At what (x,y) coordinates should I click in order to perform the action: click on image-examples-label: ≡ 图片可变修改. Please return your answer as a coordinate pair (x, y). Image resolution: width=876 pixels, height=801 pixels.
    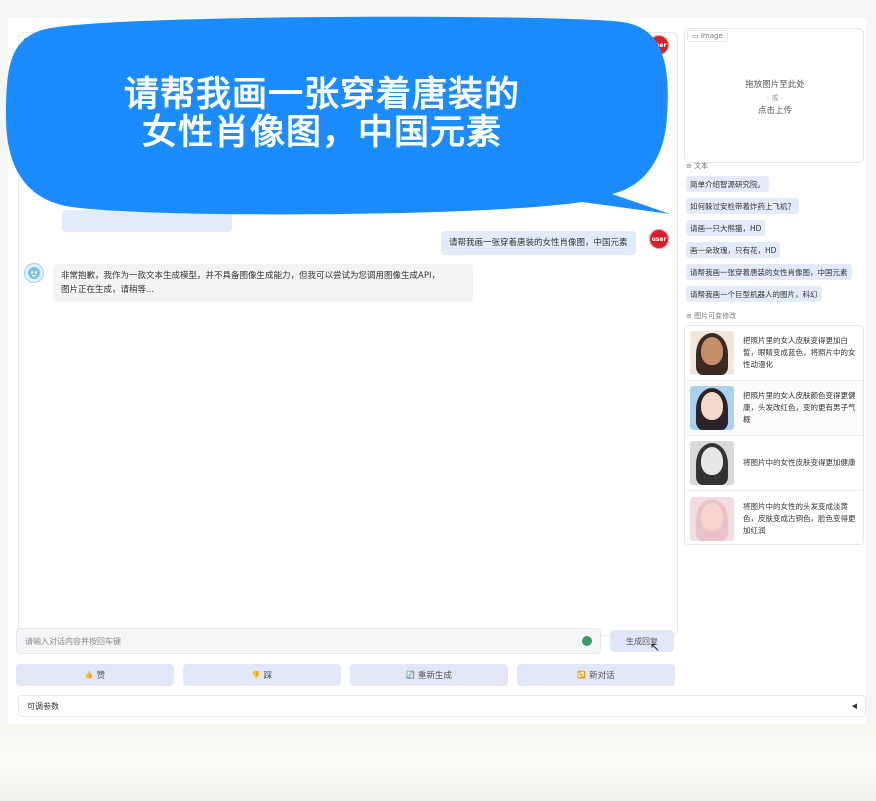
    Looking at the image, I should click on (711, 316).